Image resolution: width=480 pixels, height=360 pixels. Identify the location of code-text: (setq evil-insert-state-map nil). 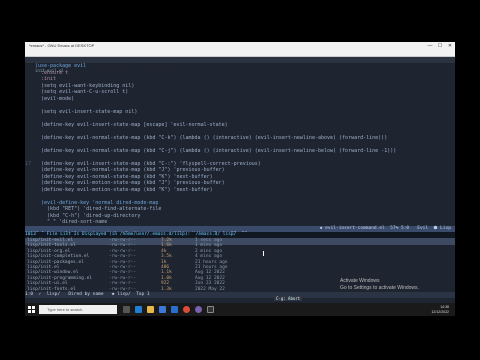
(86, 111).